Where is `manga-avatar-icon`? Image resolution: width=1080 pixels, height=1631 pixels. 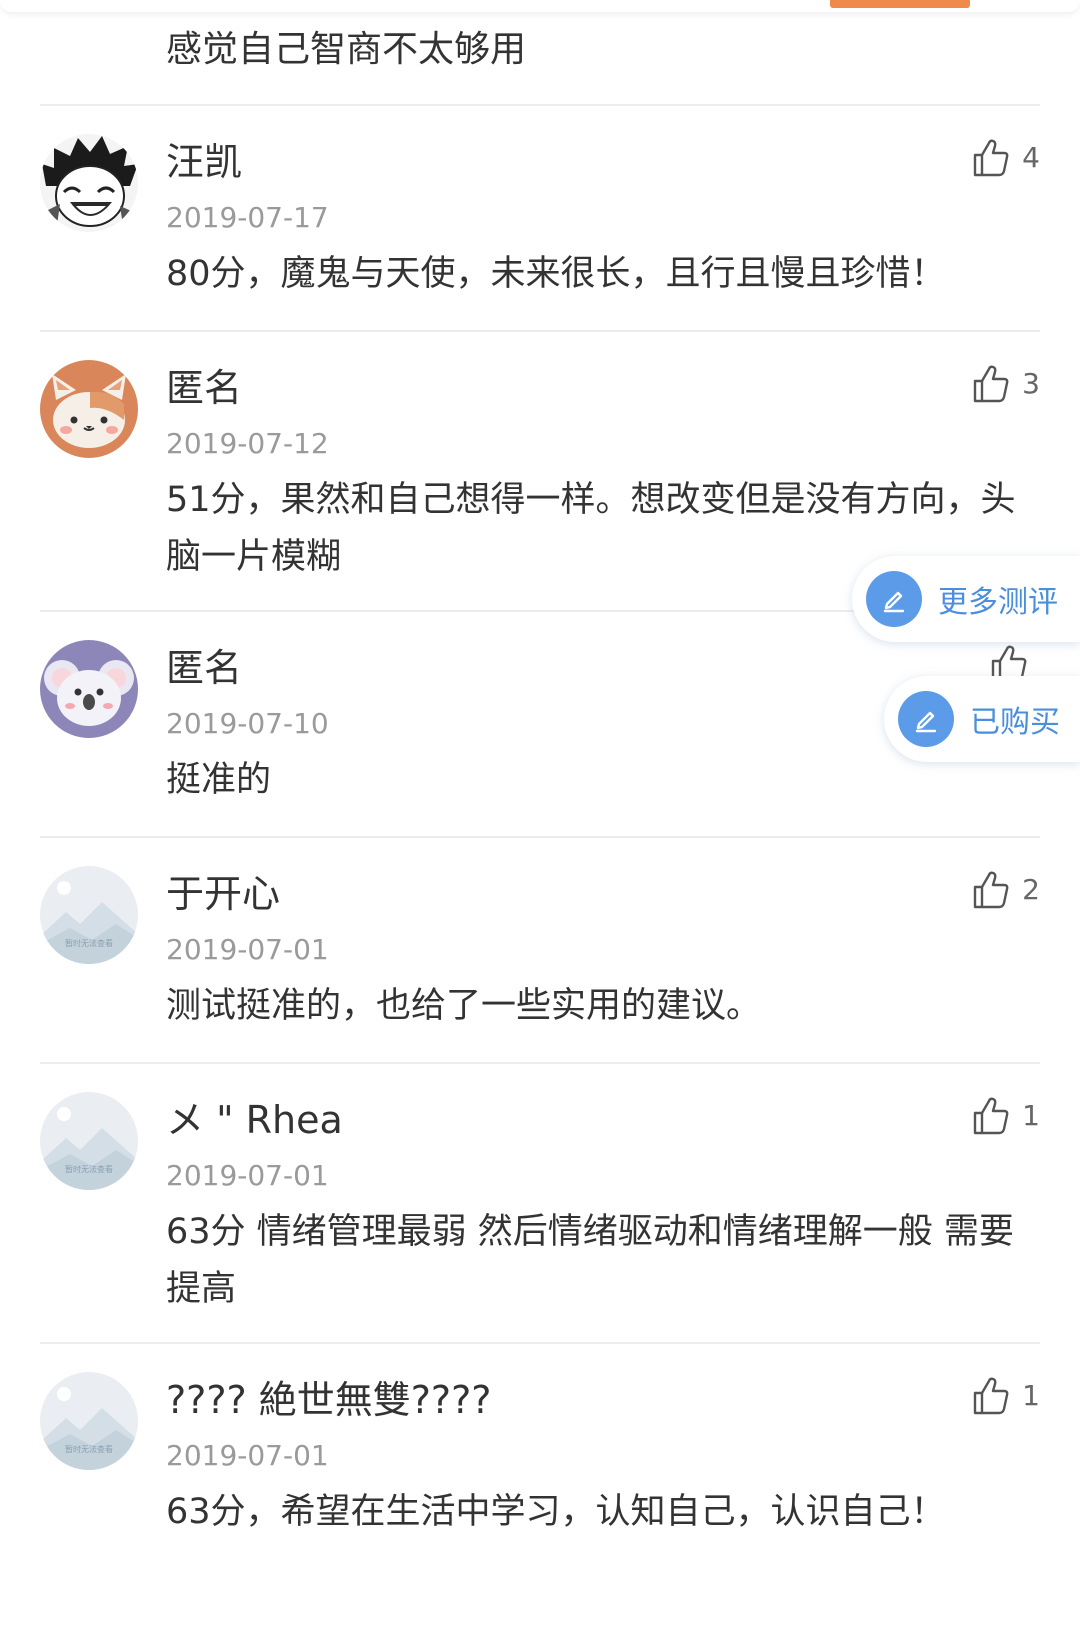
manga-avatar-icon is located at coordinates (89, 183).